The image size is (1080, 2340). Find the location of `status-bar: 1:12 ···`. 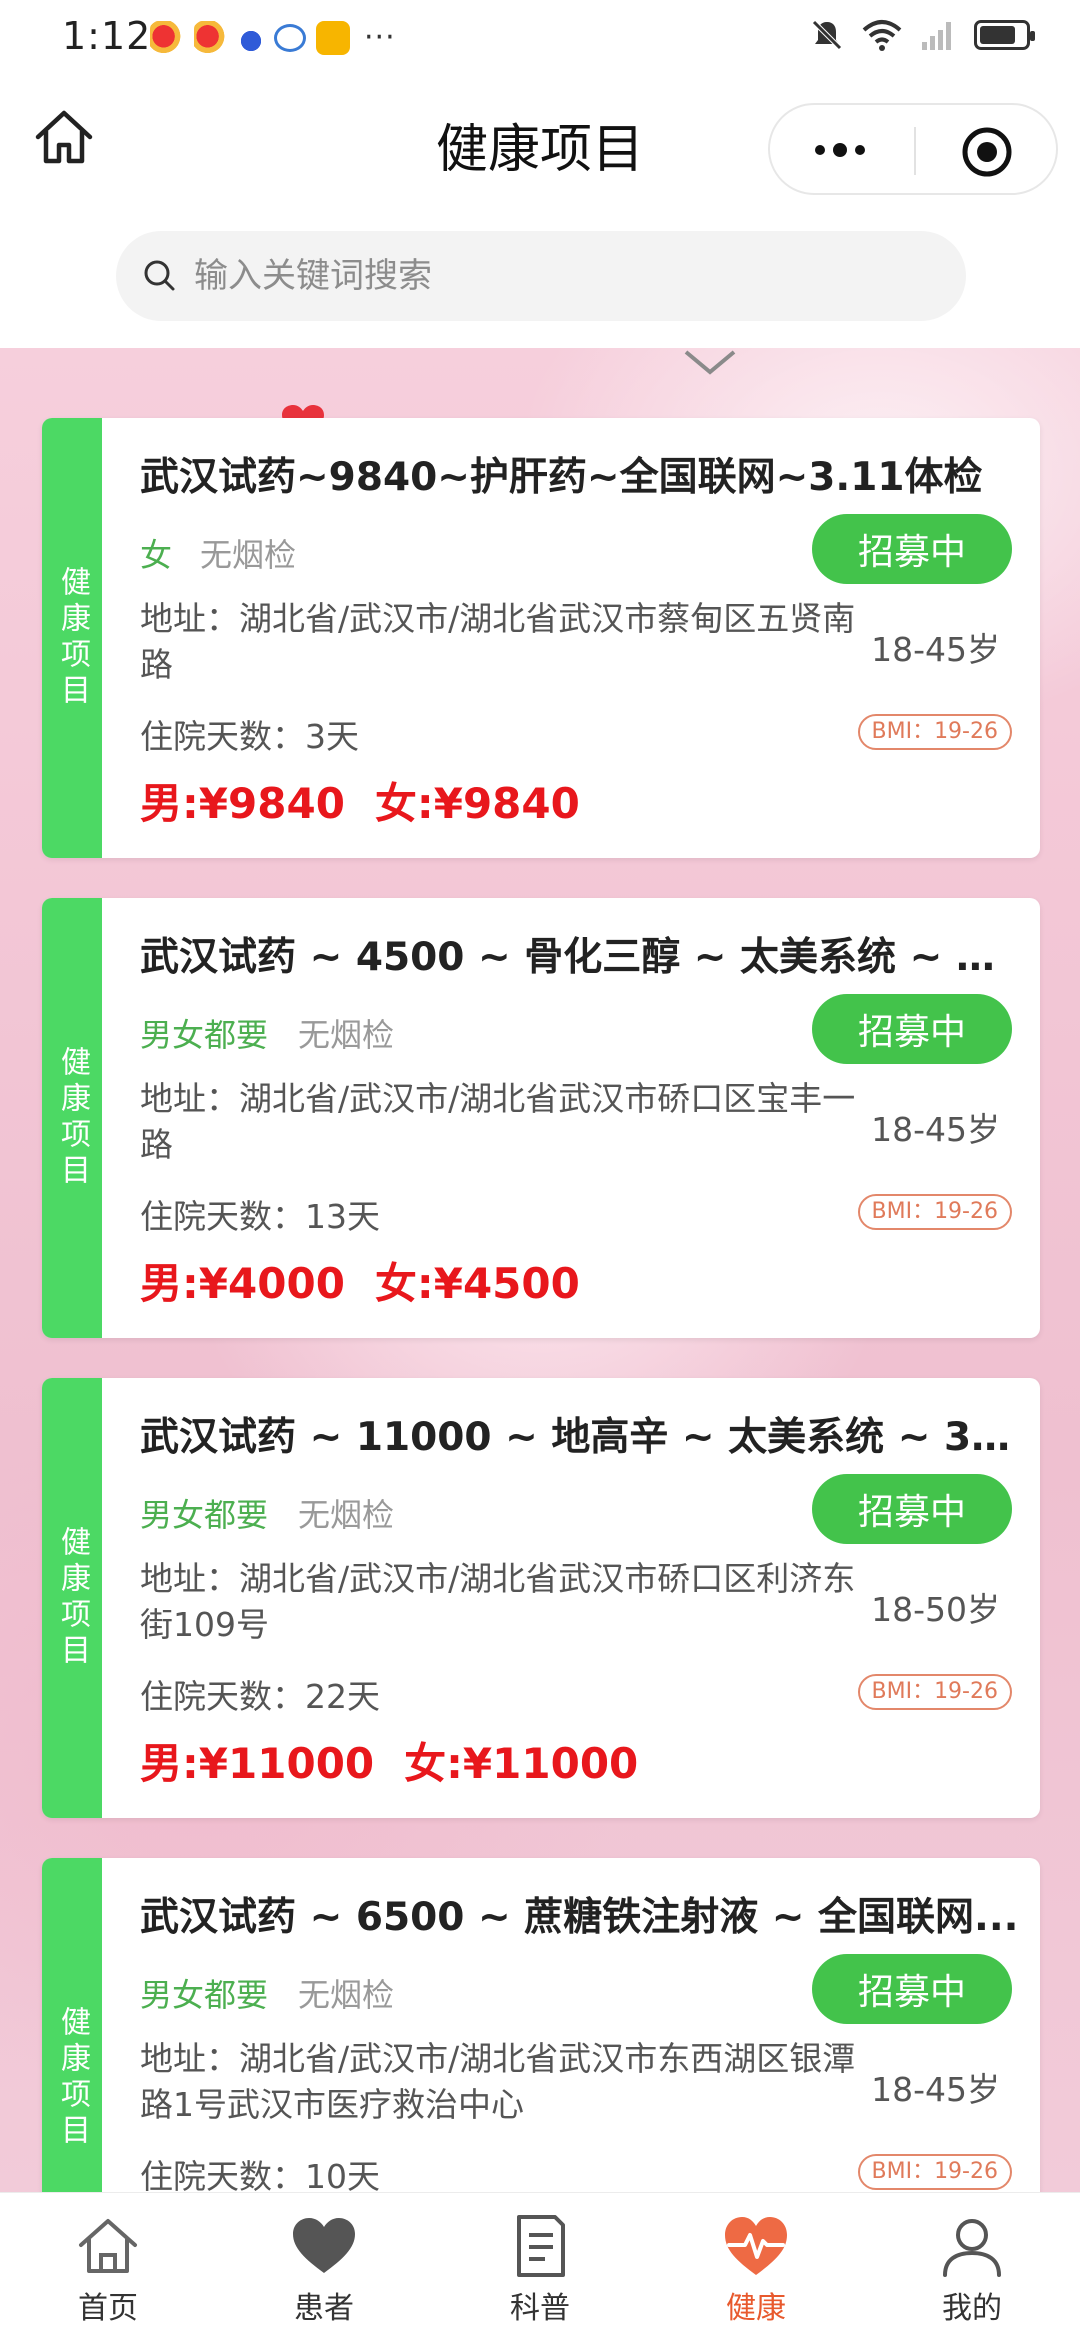

status-bar: 1:12 ··· is located at coordinates (540, 37).